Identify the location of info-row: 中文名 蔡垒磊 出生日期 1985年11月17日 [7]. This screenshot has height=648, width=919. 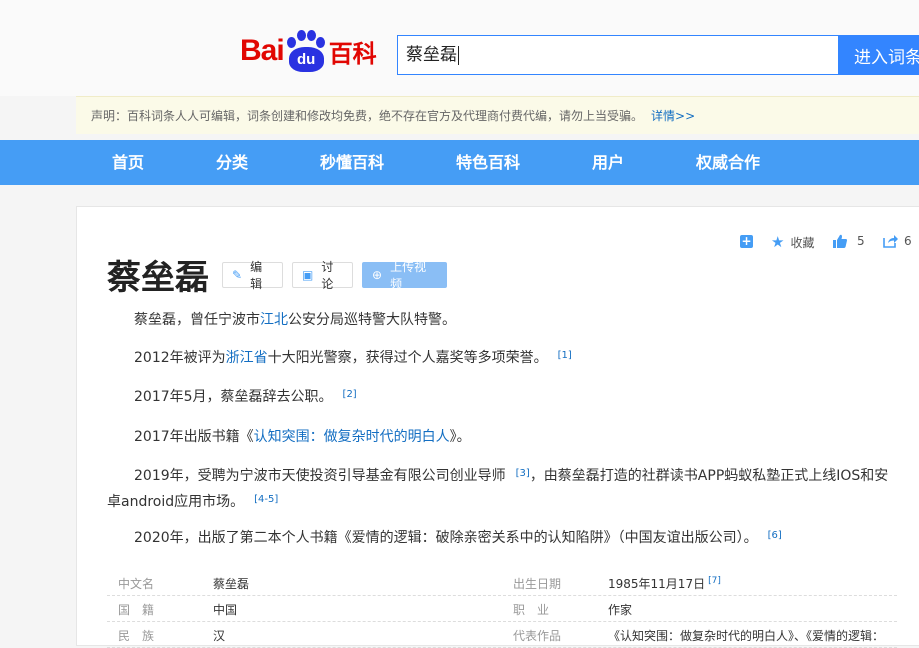
(502, 583).